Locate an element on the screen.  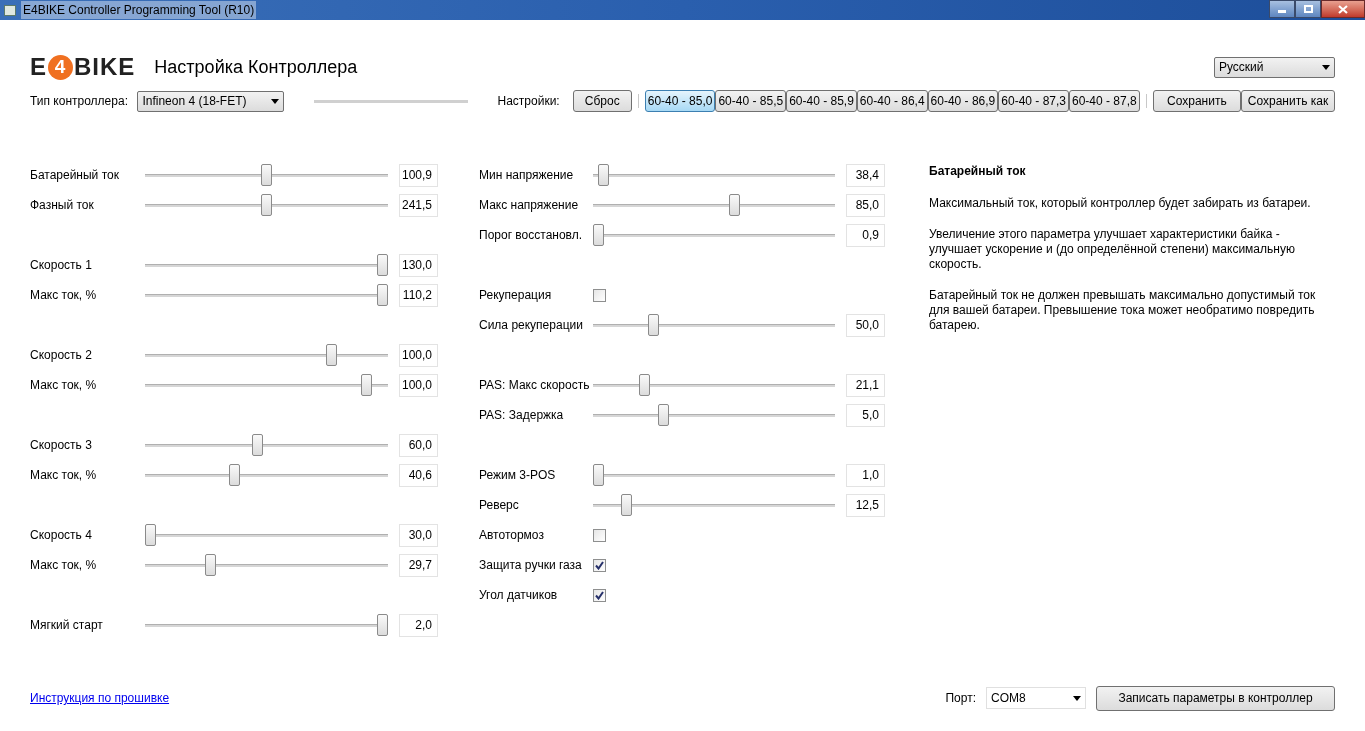
field-label: Автотормоз is located at coordinates (512, 535).